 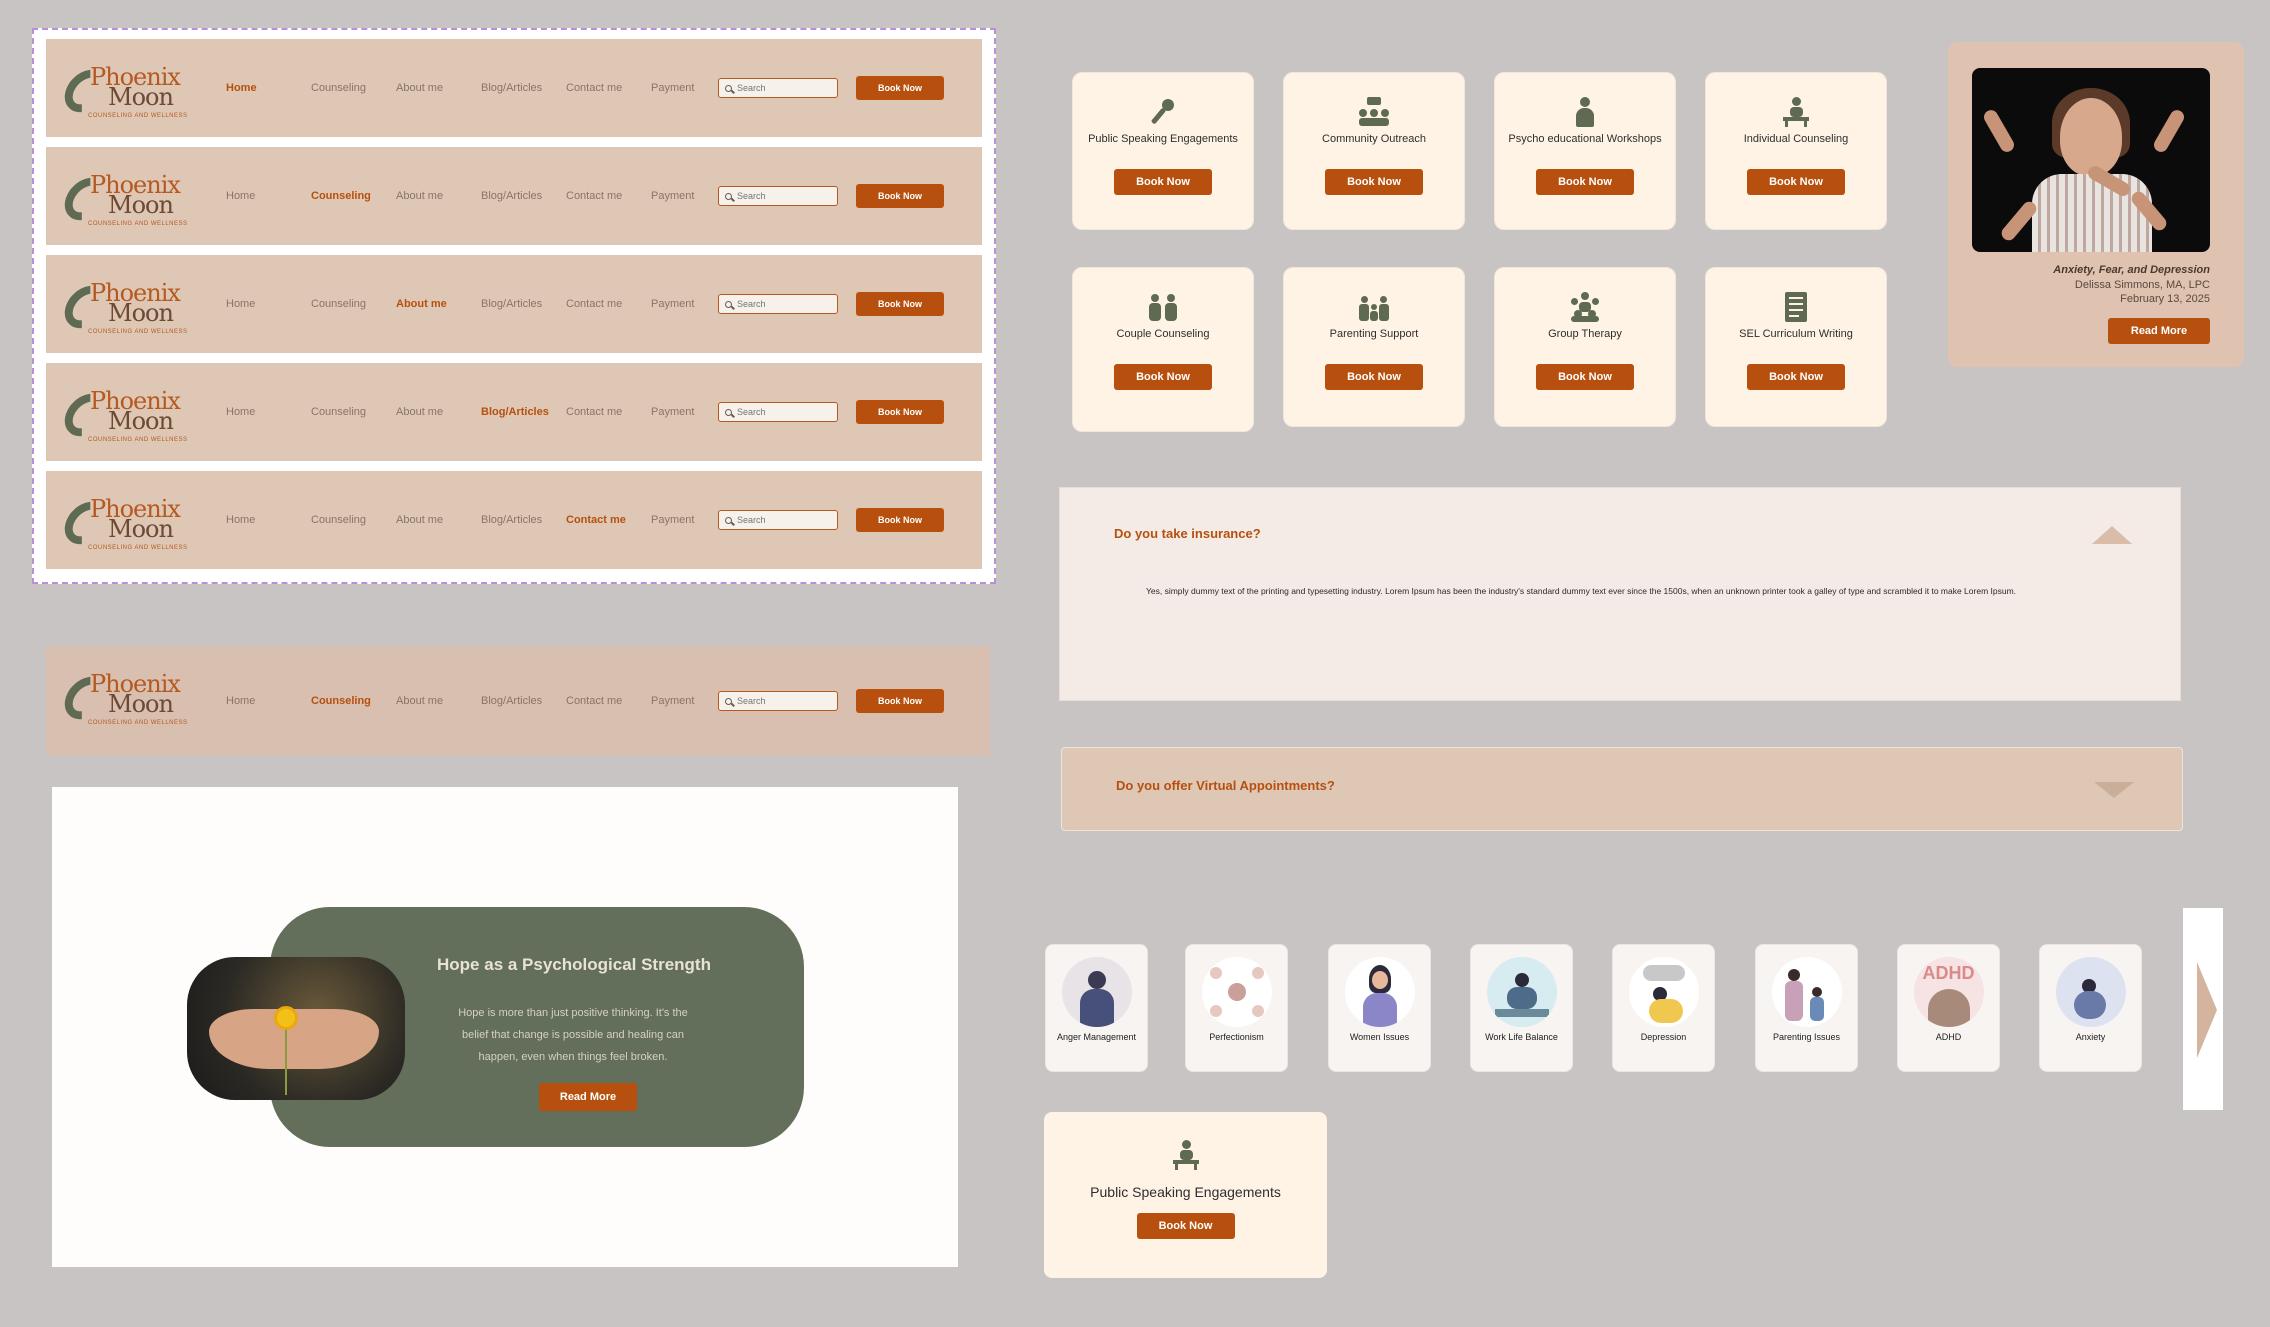 I want to click on faq-item-collapsed: Do you offer Virtual Appointments?, so click(x=1622, y=789).